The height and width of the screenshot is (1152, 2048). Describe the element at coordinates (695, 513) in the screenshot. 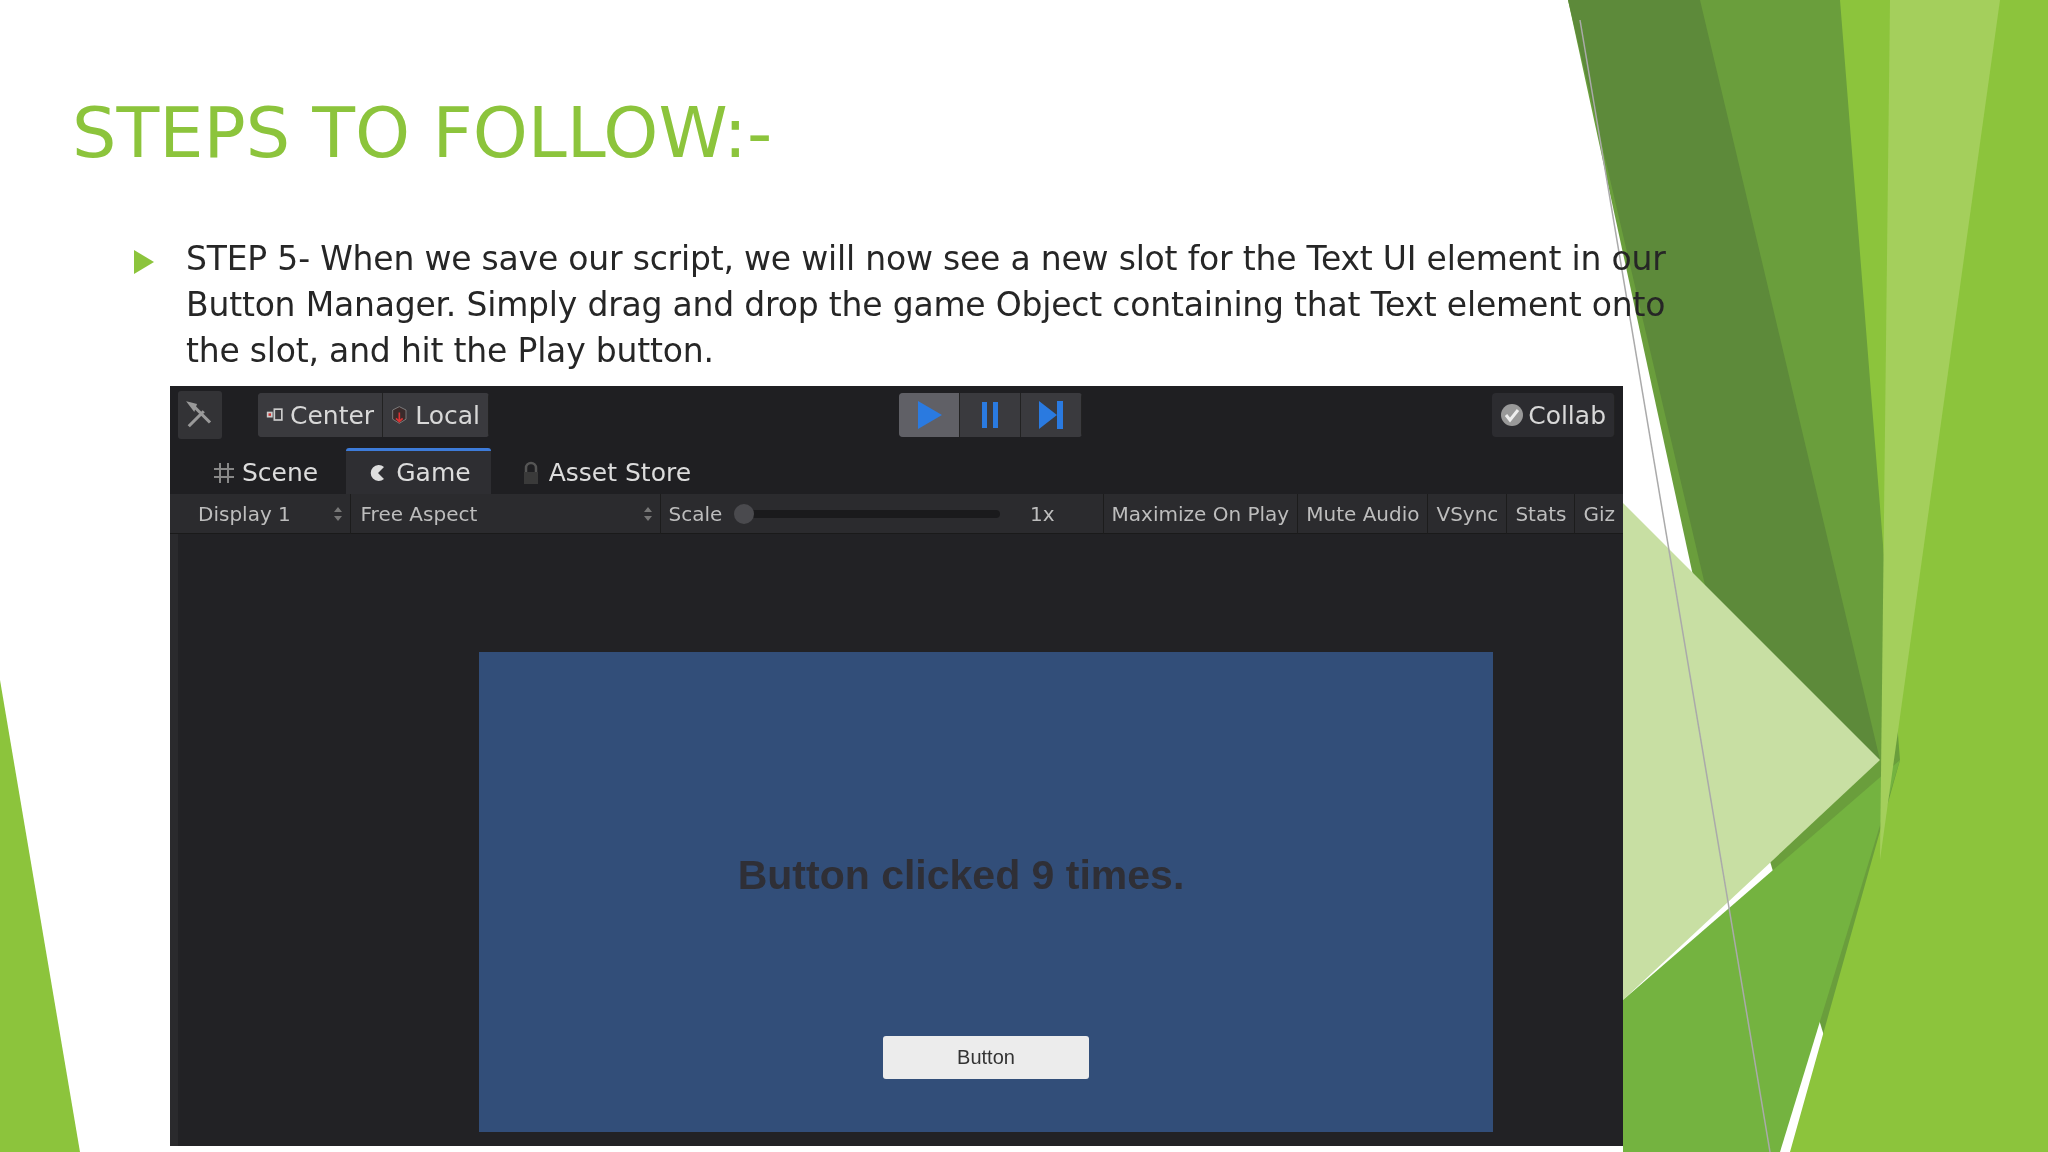

I see `scale-label: Scale` at that location.